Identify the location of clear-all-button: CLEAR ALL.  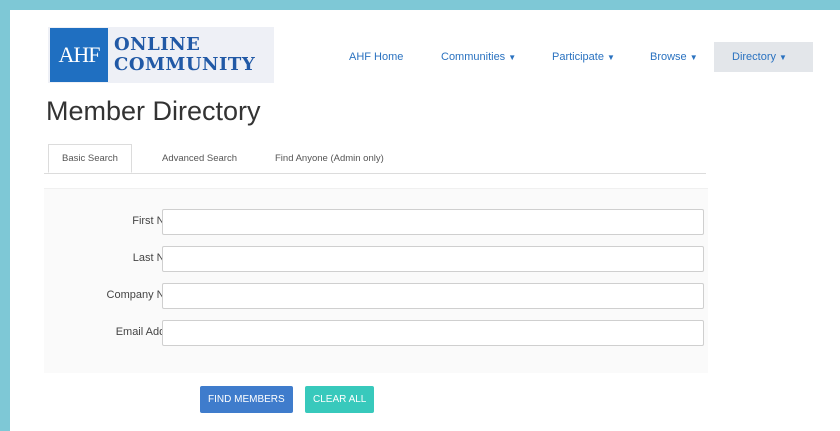
(340, 399).